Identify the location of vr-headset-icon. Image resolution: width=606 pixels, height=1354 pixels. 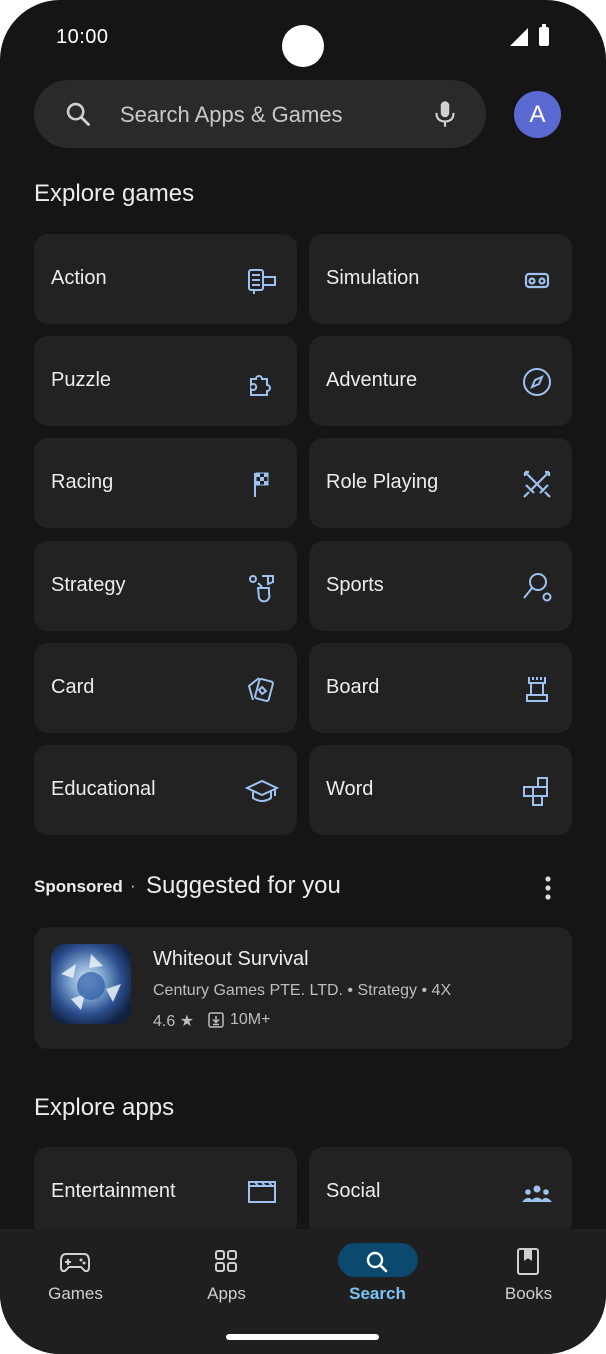
(537, 280).